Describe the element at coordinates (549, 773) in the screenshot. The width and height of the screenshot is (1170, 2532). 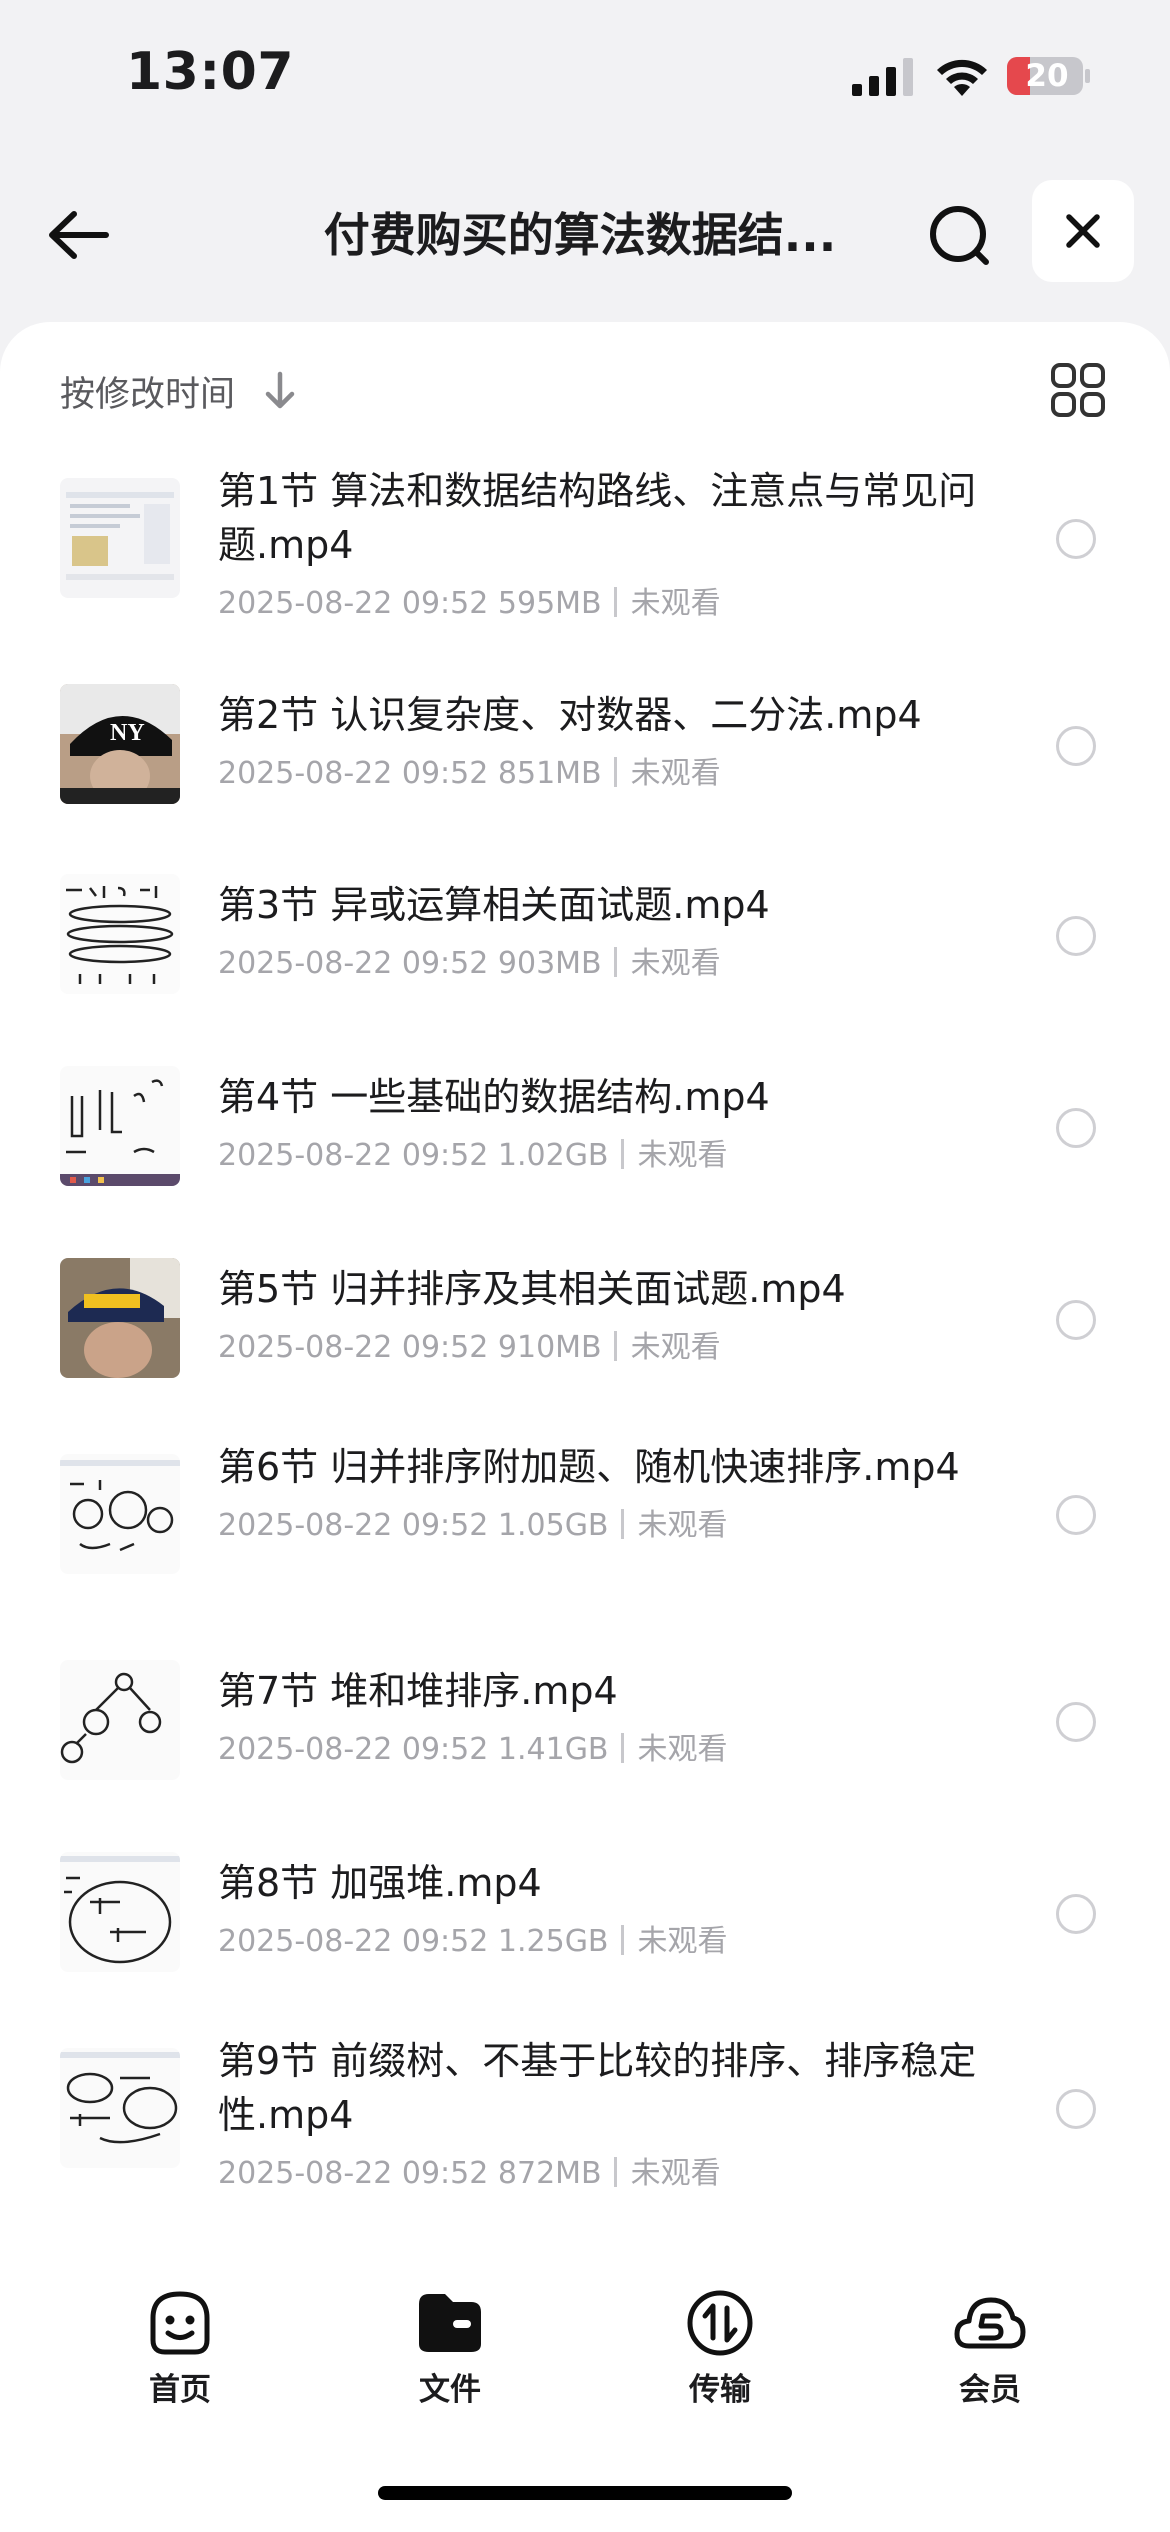
I see `file-size: 851MB` at that location.